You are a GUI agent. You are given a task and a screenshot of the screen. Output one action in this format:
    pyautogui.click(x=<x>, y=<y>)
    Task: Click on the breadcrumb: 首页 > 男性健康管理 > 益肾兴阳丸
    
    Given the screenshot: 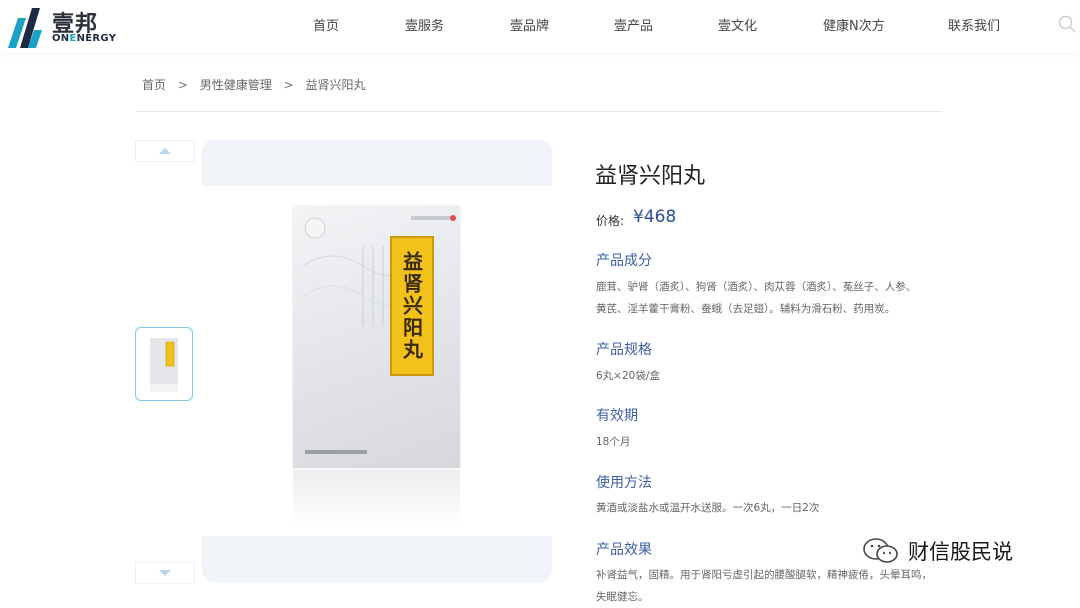 What is the action you would take?
    pyautogui.click(x=257, y=84)
    